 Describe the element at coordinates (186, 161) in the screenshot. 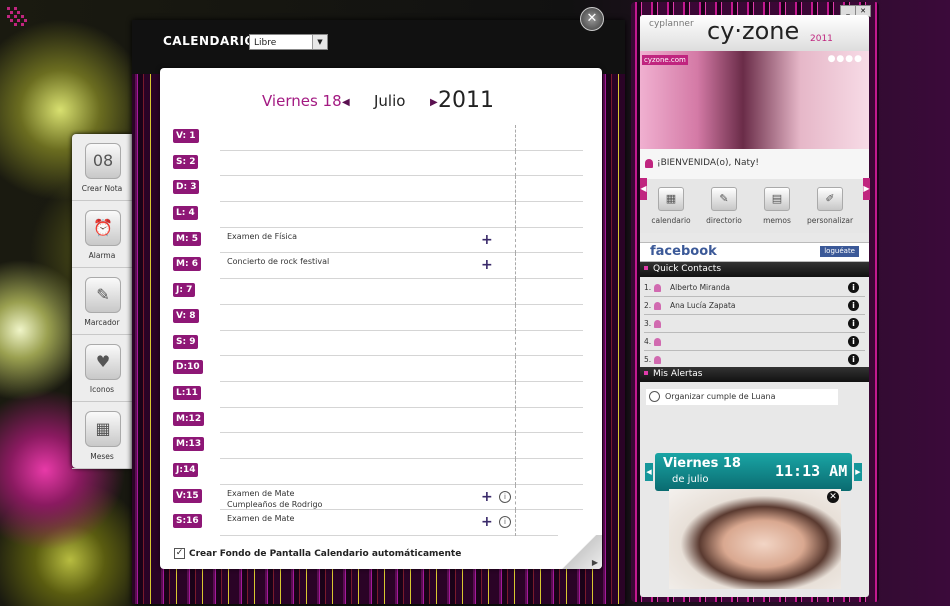

I see `day-badge: S: 2` at that location.